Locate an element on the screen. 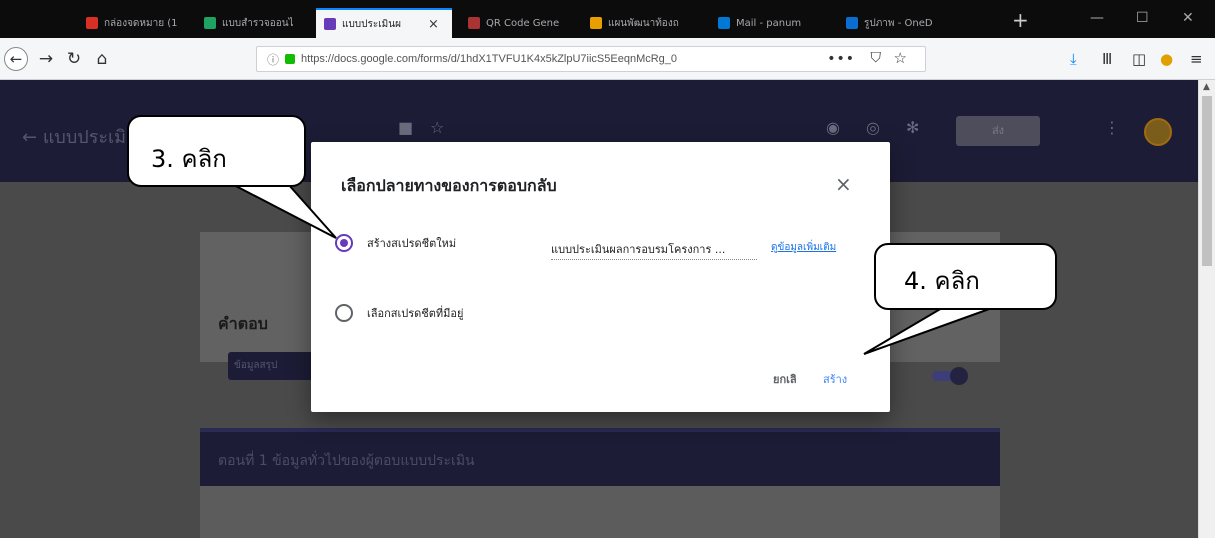  callout-step4: 4. คลิก is located at coordinates (965, 276).